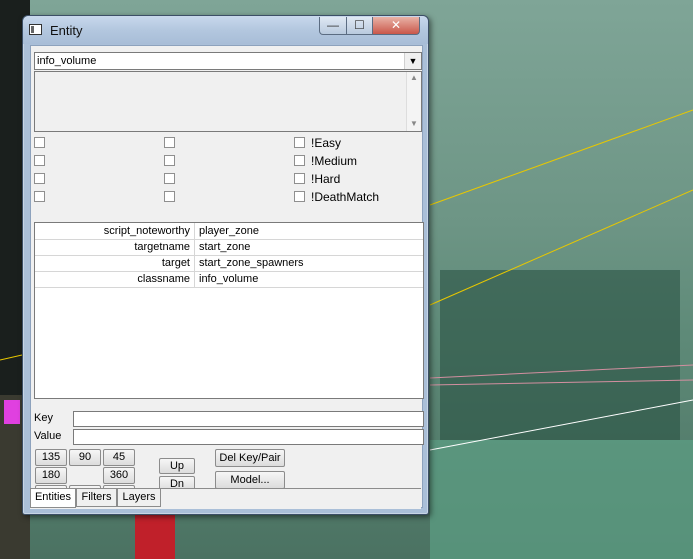 The image size is (693, 559). I want to click on window-app-icon, so click(35, 29).